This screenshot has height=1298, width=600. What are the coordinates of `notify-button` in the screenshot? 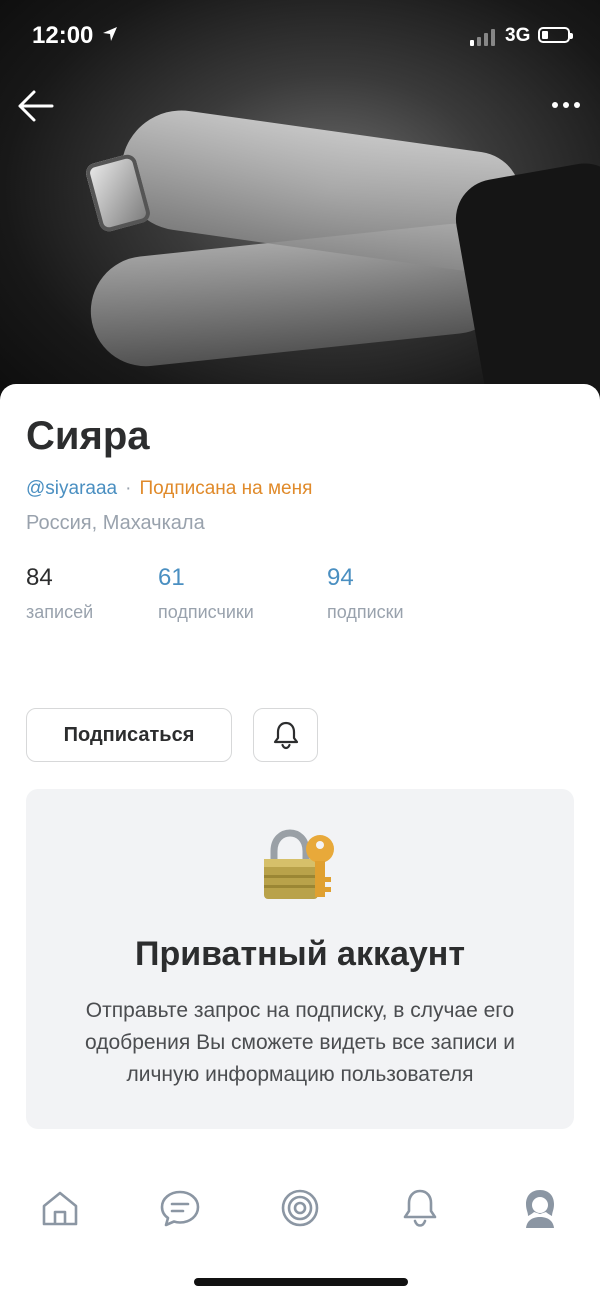 It's located at (285, 735).